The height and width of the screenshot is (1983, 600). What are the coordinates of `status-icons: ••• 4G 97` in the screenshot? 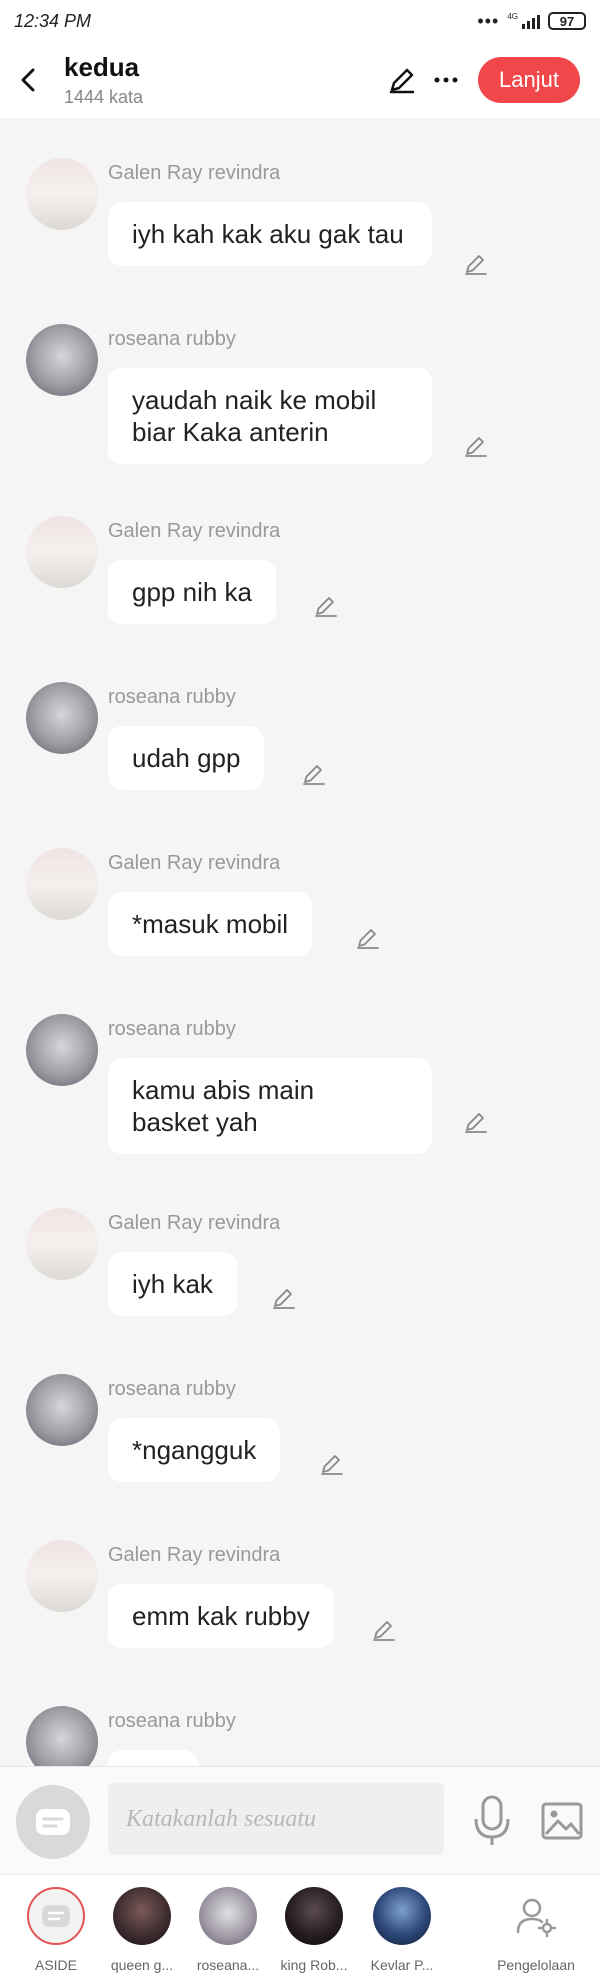 It's located at (531, 21).